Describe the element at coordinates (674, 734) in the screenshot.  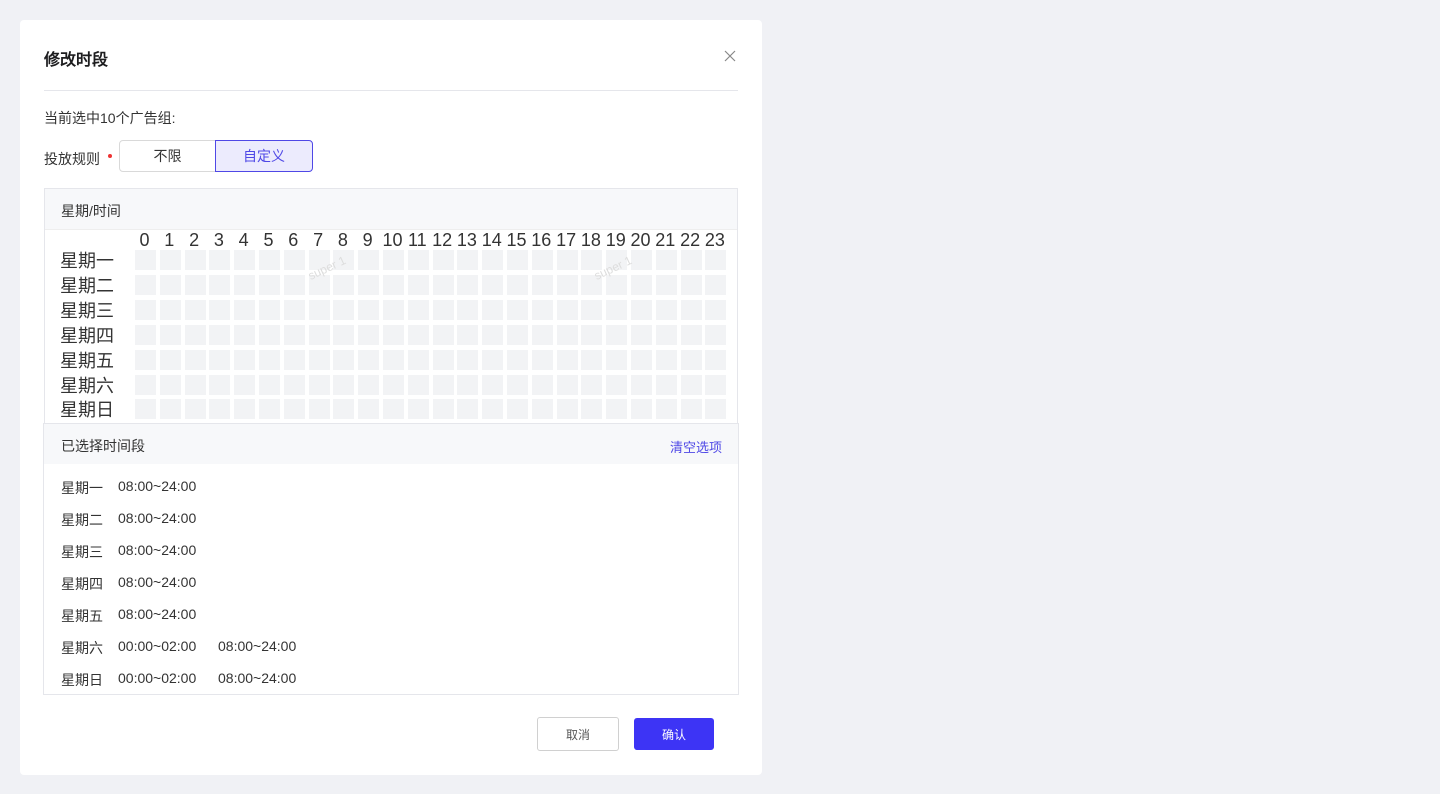
I see `confirm-button: 确认` at that location.